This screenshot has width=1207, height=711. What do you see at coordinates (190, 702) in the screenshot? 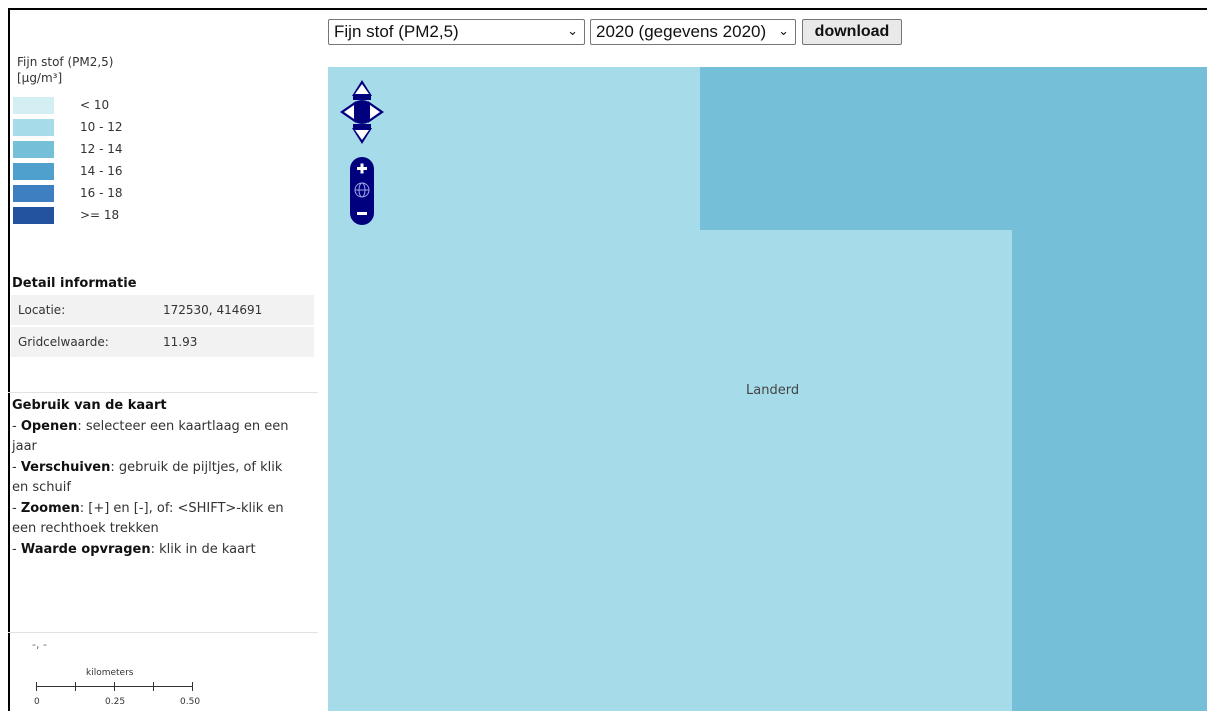
I see `scalebar-tick-label: 0.50` at bounding box center [190, 702].